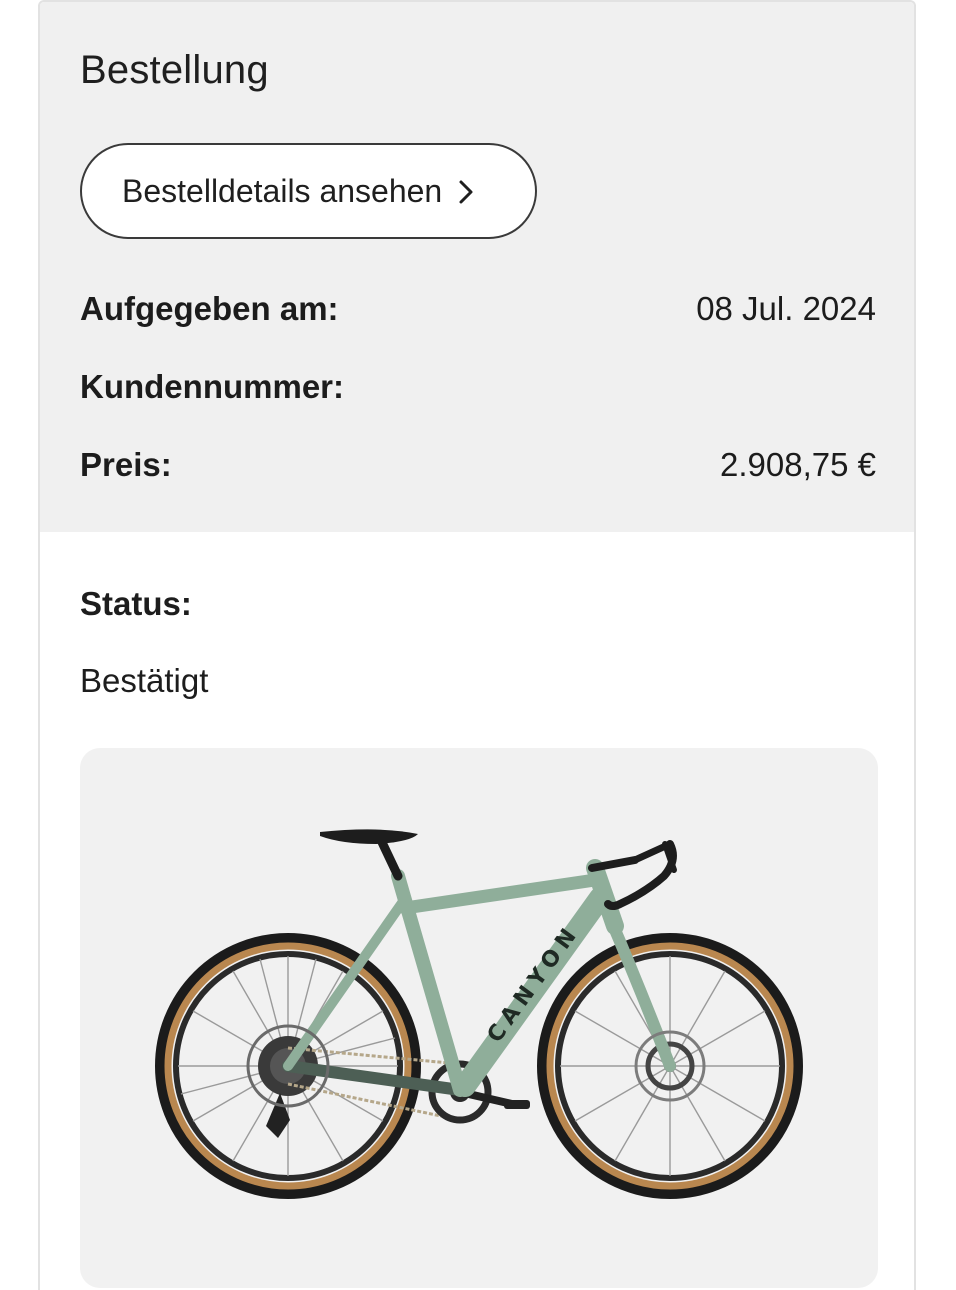  Describe the element at coordinates (478, 387) in the screenshot. I see `customer-number-row: Kundennummer:` at that location.